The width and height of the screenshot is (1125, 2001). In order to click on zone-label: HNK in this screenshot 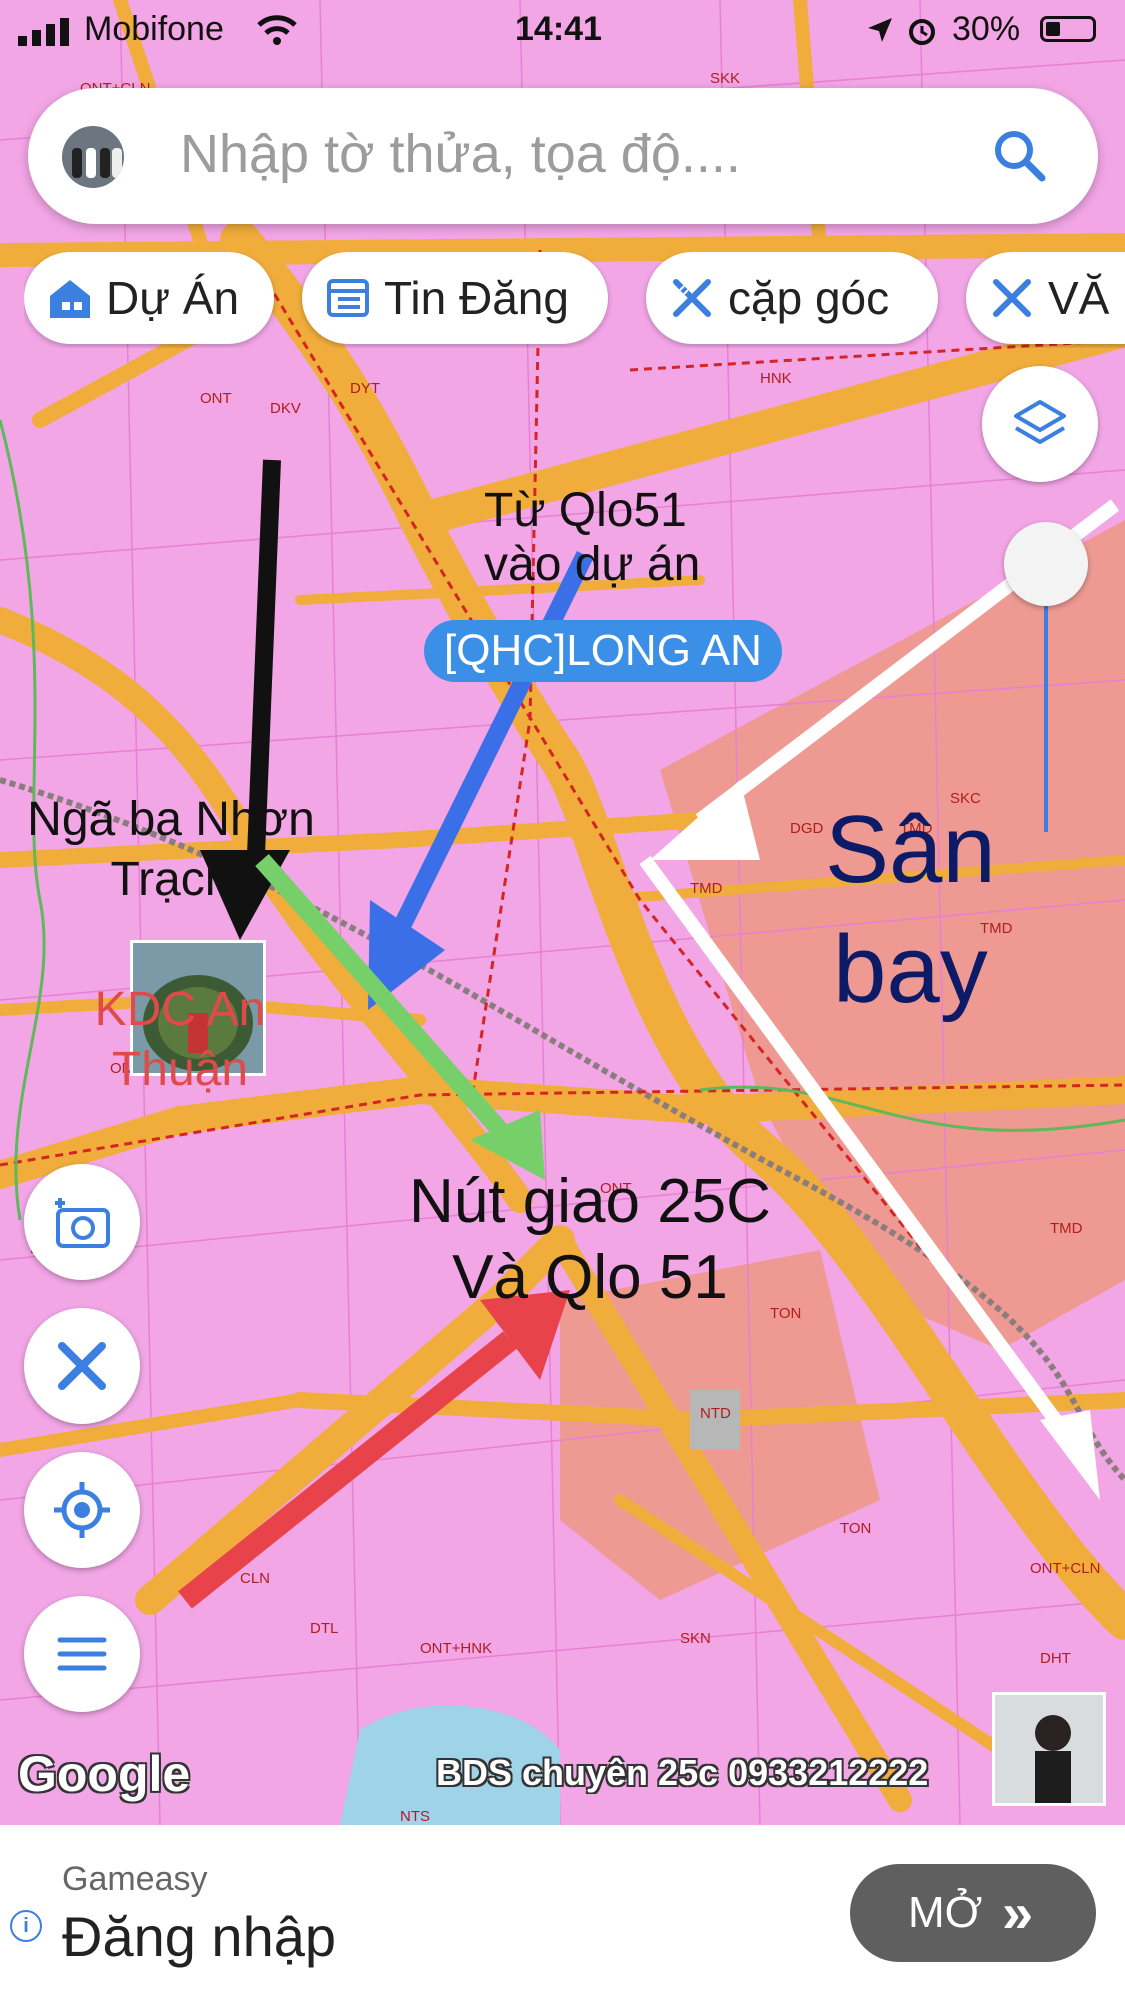, I will do `click(776, 378)`.